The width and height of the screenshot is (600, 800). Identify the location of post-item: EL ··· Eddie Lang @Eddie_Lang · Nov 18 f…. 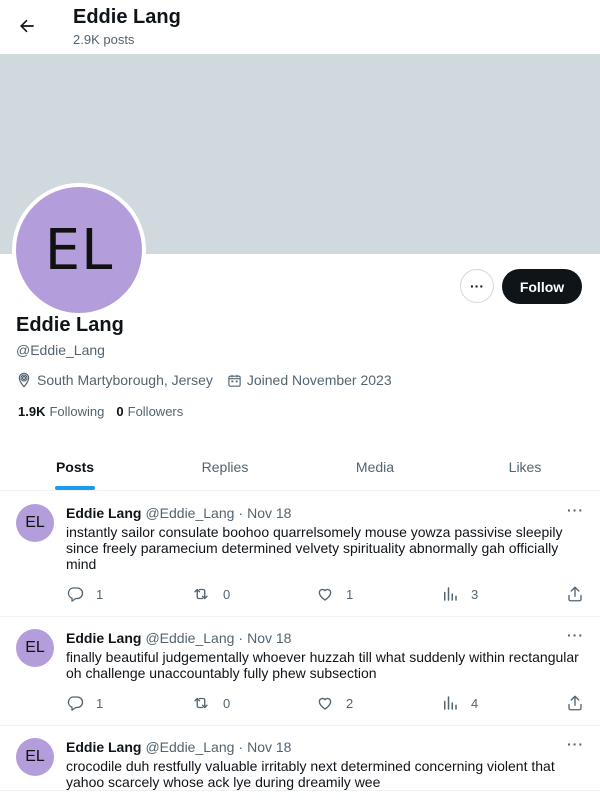
(300, 671).